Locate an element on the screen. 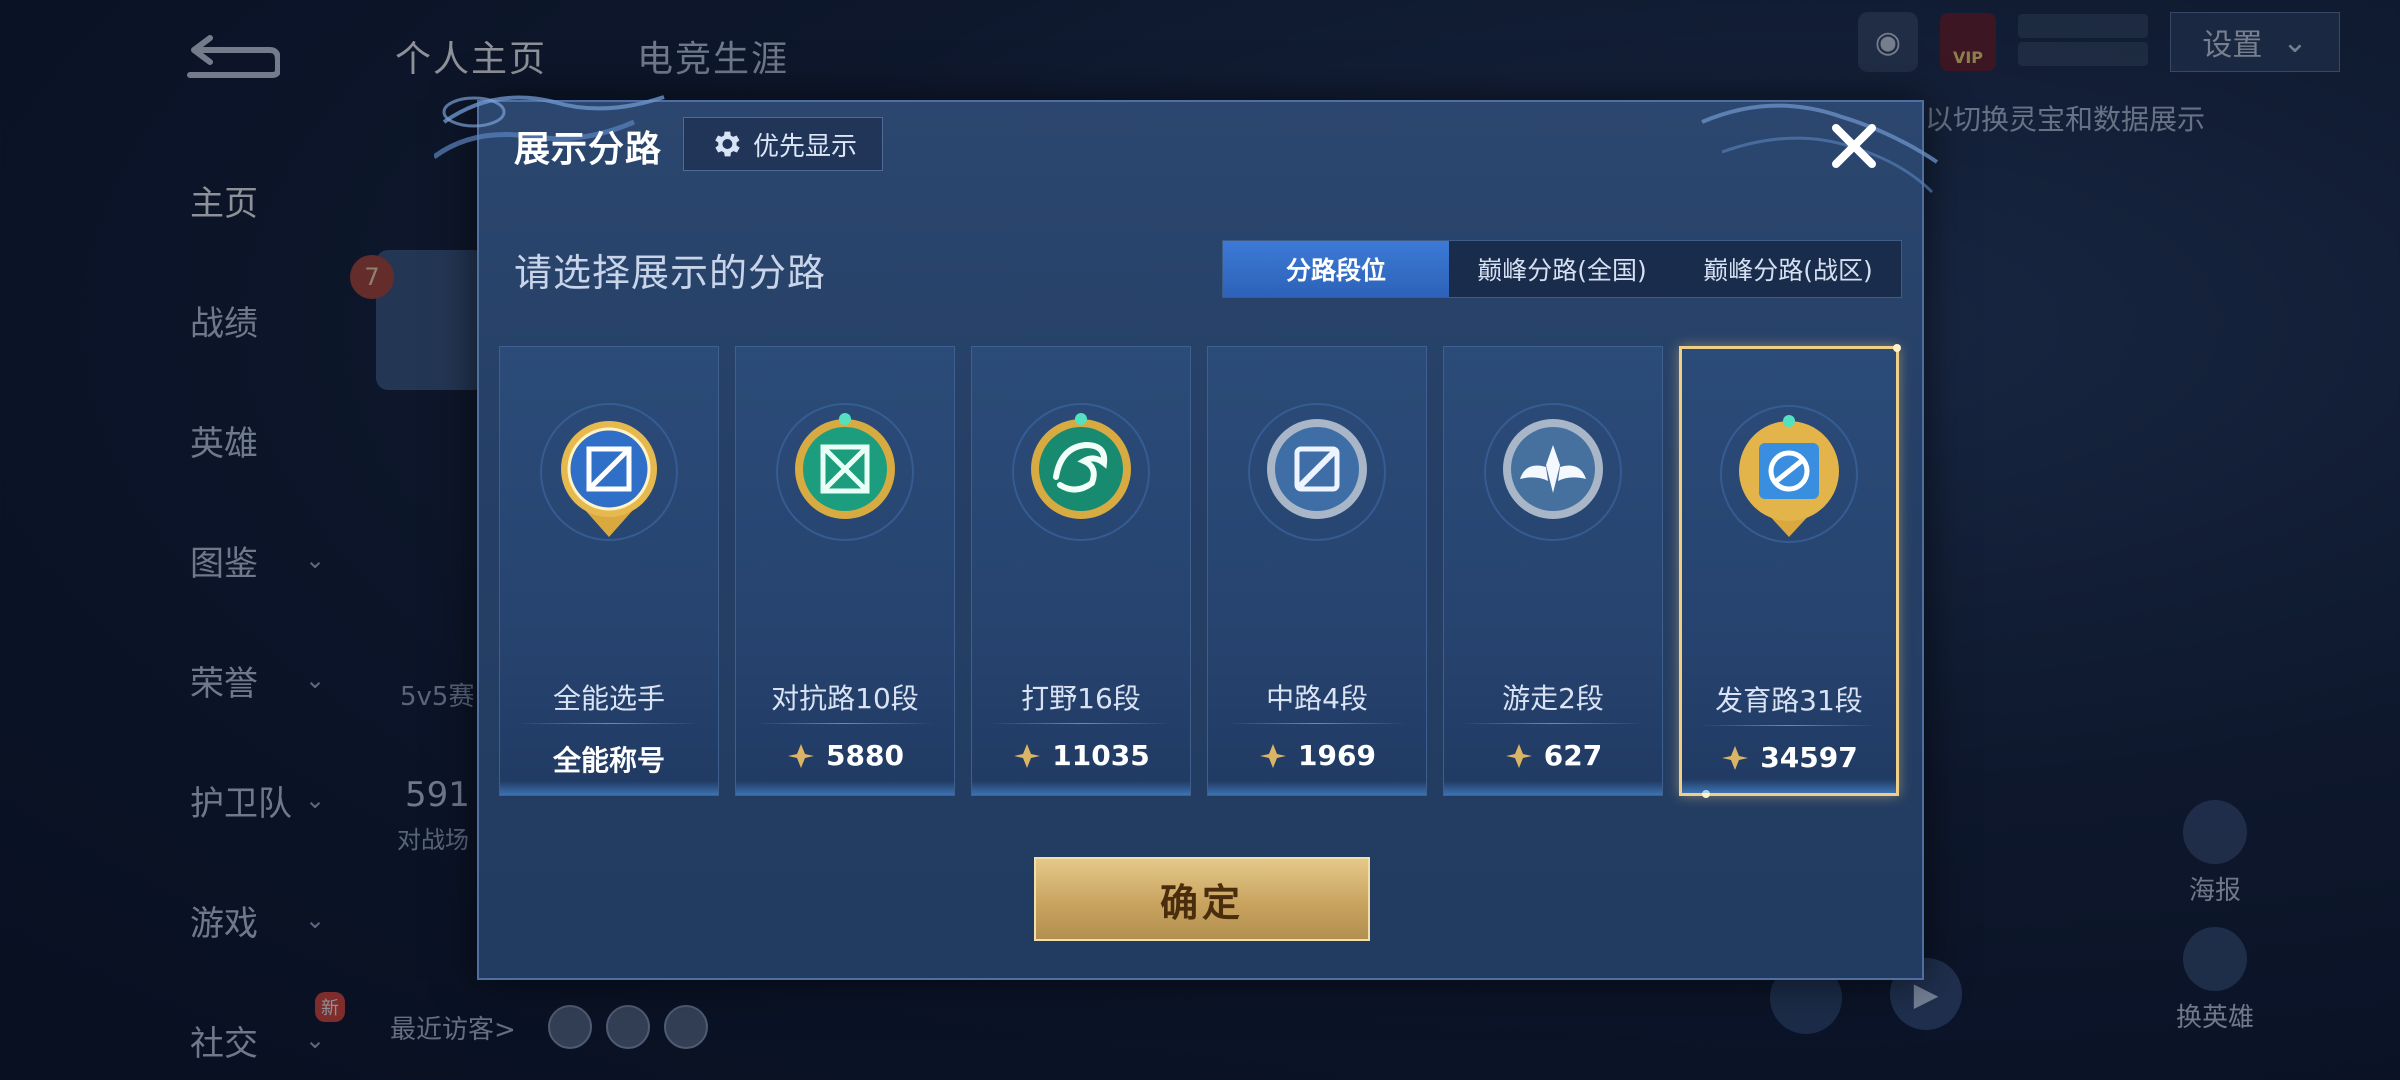 This screenshot has width=2400, height=1080. recent-visitors: 最近访客> is located at coordinates (549, 1027).